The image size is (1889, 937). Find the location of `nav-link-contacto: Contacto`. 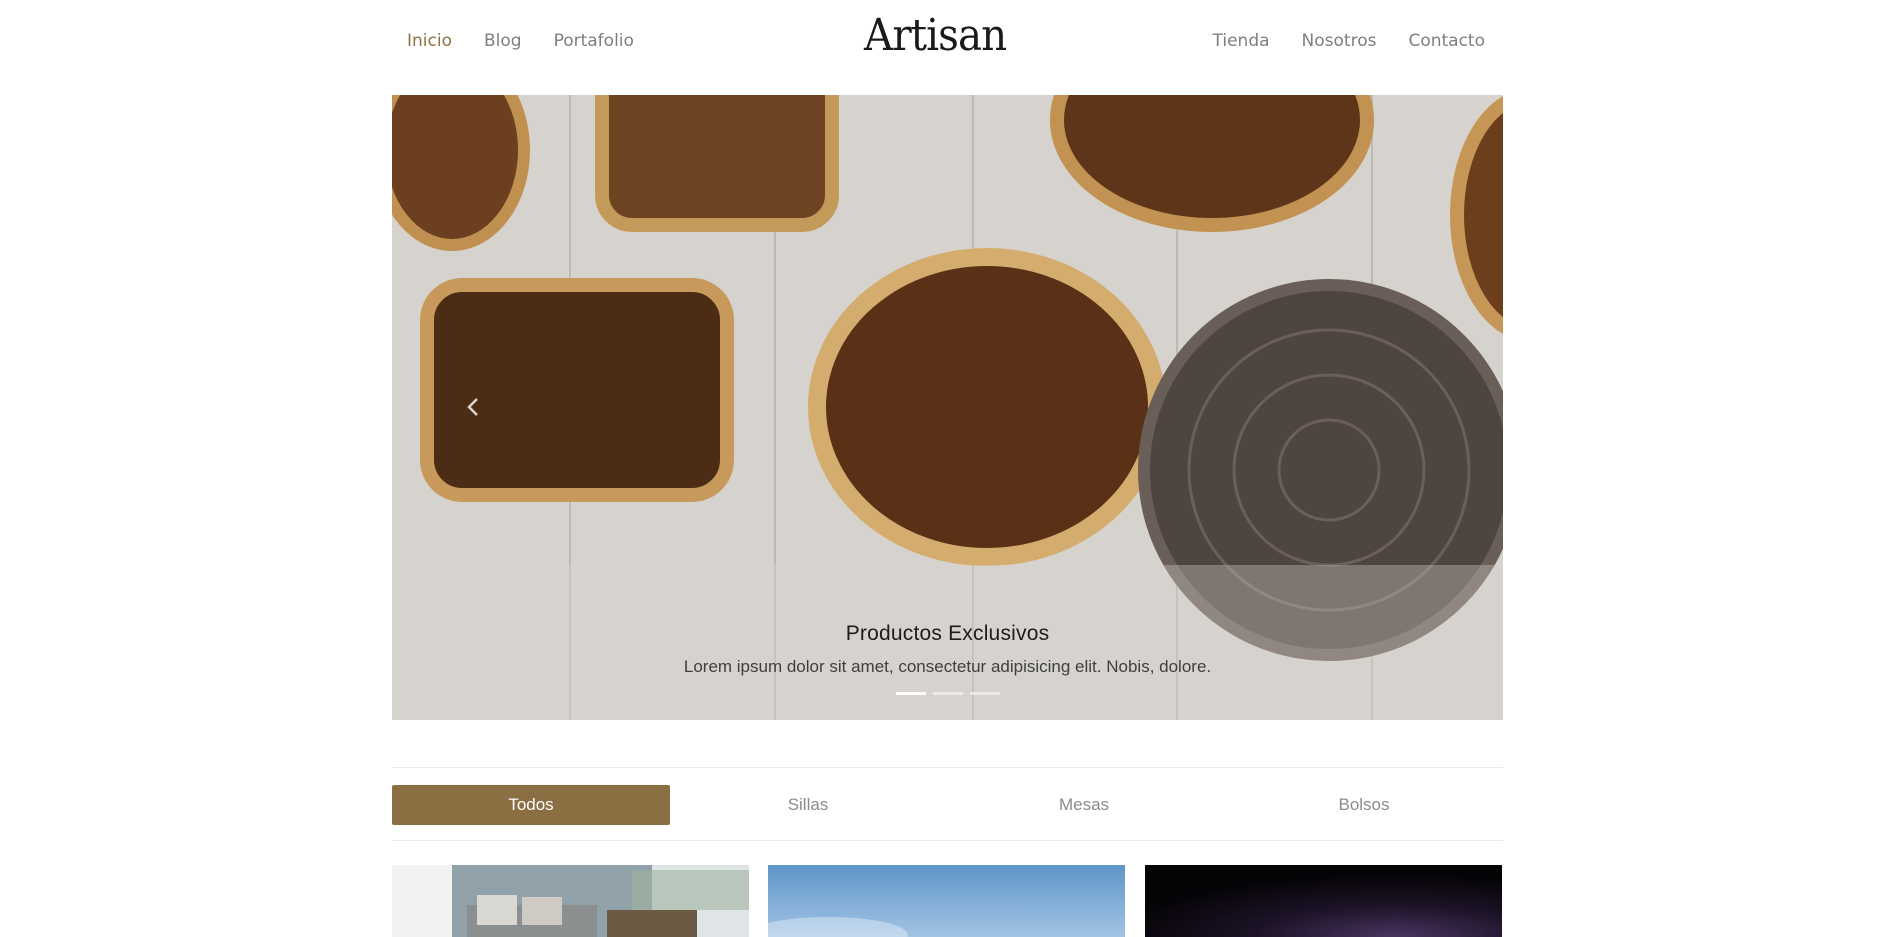

nav-link-contacto: Contacto is located at coordinates (1446, 41).